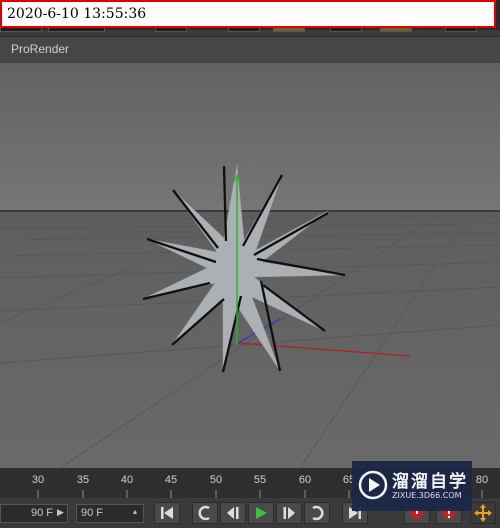  What do you see at coordinates (171, 480) in the screenshot?
I see `timeline-tick: 45` at bounding box center [171, 480].